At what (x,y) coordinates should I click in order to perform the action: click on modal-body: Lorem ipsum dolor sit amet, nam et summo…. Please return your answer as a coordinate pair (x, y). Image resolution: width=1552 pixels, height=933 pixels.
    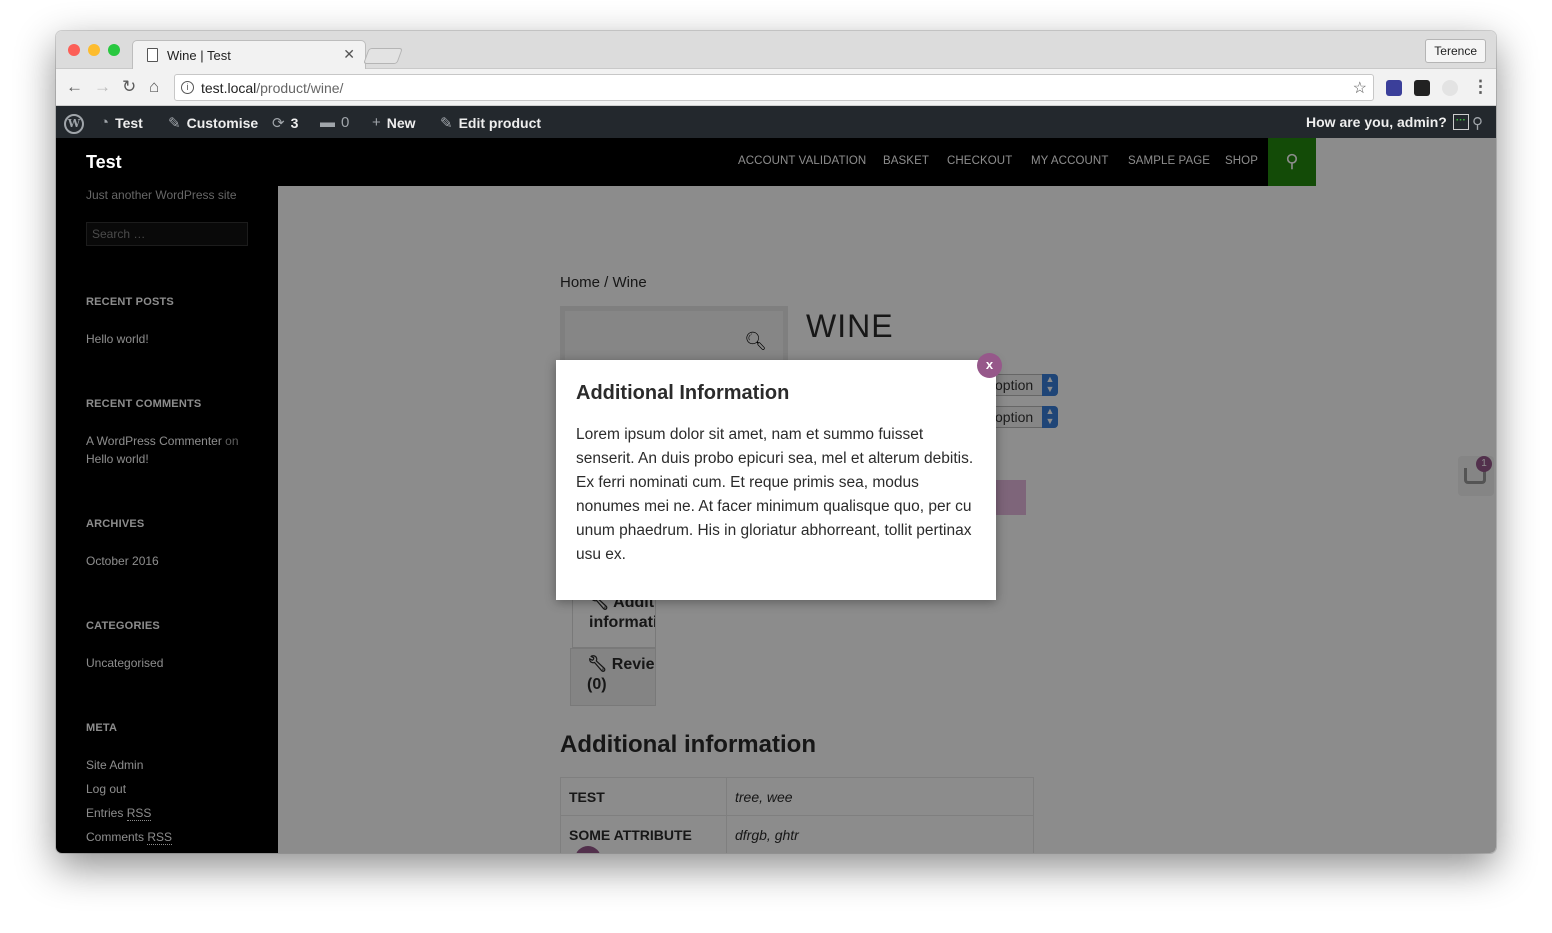
    Looking at the image, I should click on (775, 494).